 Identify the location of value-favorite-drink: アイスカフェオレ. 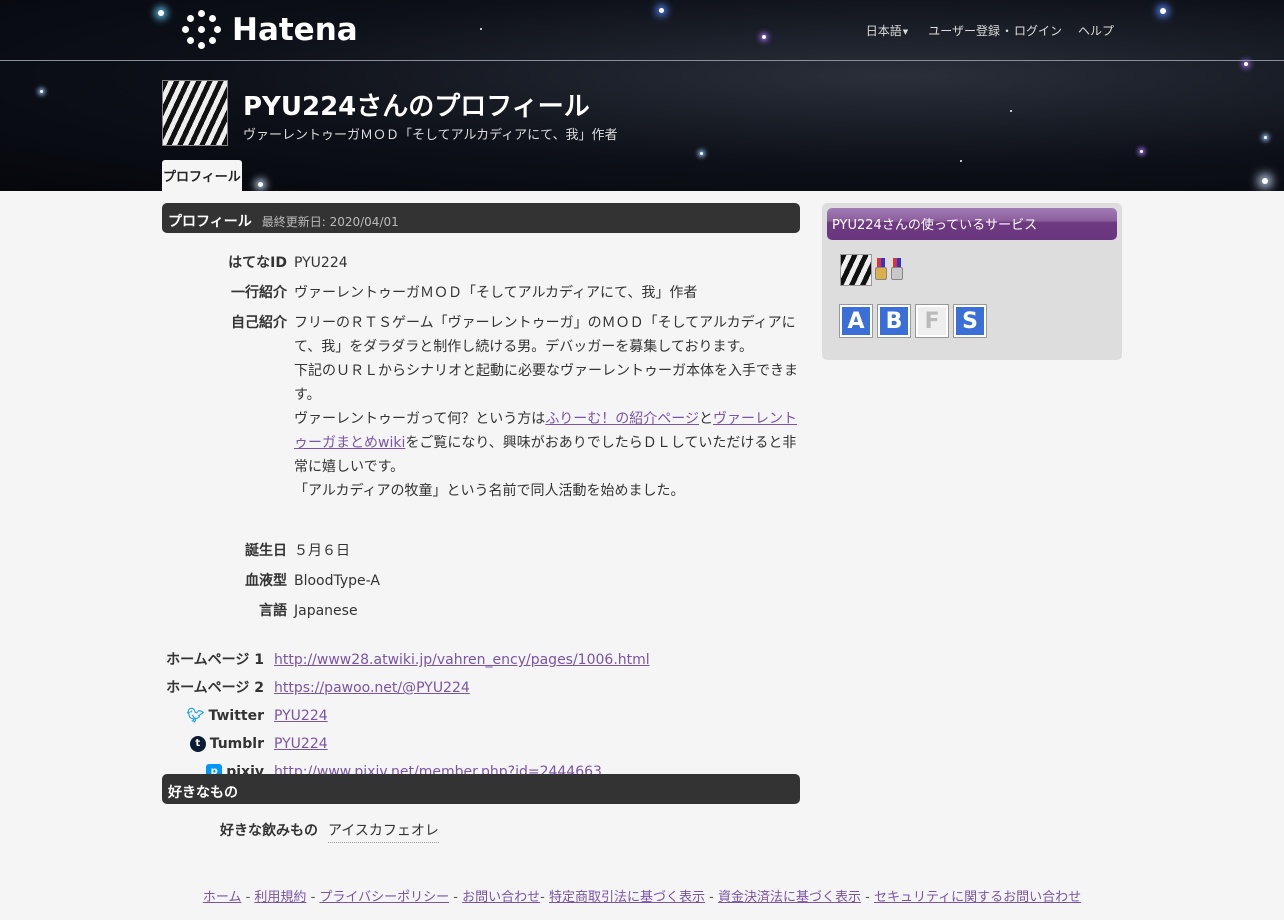
(383, 831).